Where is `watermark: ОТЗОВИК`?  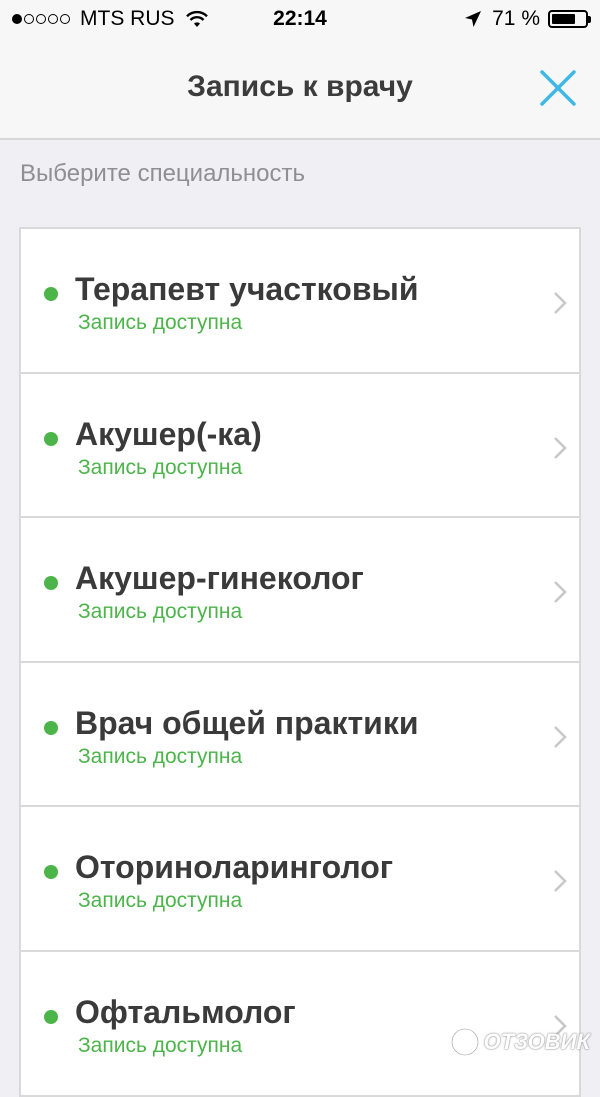 watermark: ОТЗОВИК is located at coordinates (520, 1042).